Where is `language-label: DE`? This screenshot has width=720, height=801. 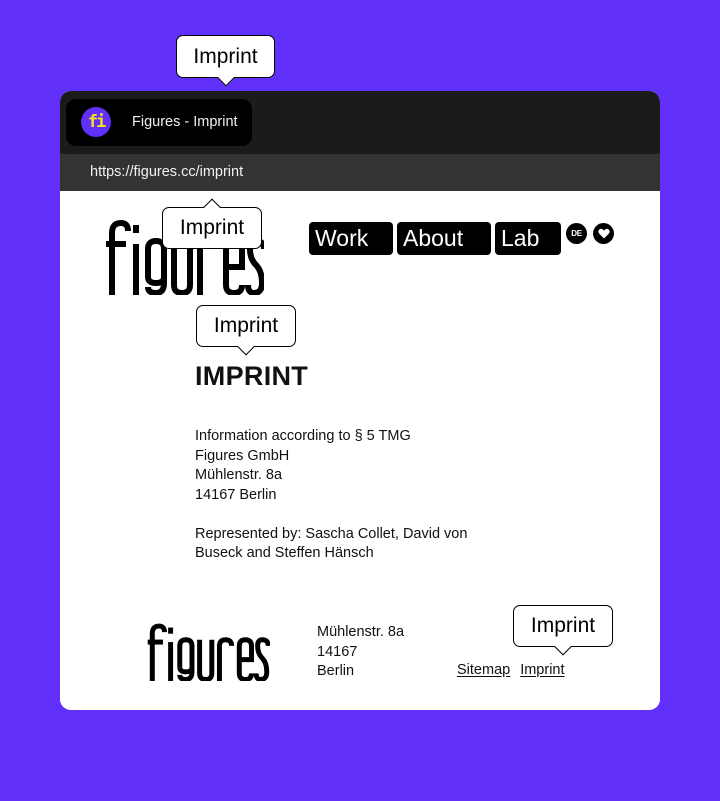
language-label: DE is located at coordinates (576, 233).